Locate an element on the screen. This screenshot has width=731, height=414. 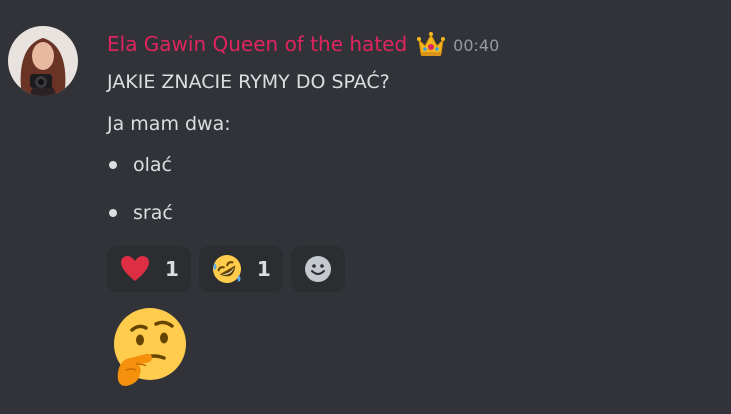
add-reaction-smiley-icon is located at coordinates (318, 269).